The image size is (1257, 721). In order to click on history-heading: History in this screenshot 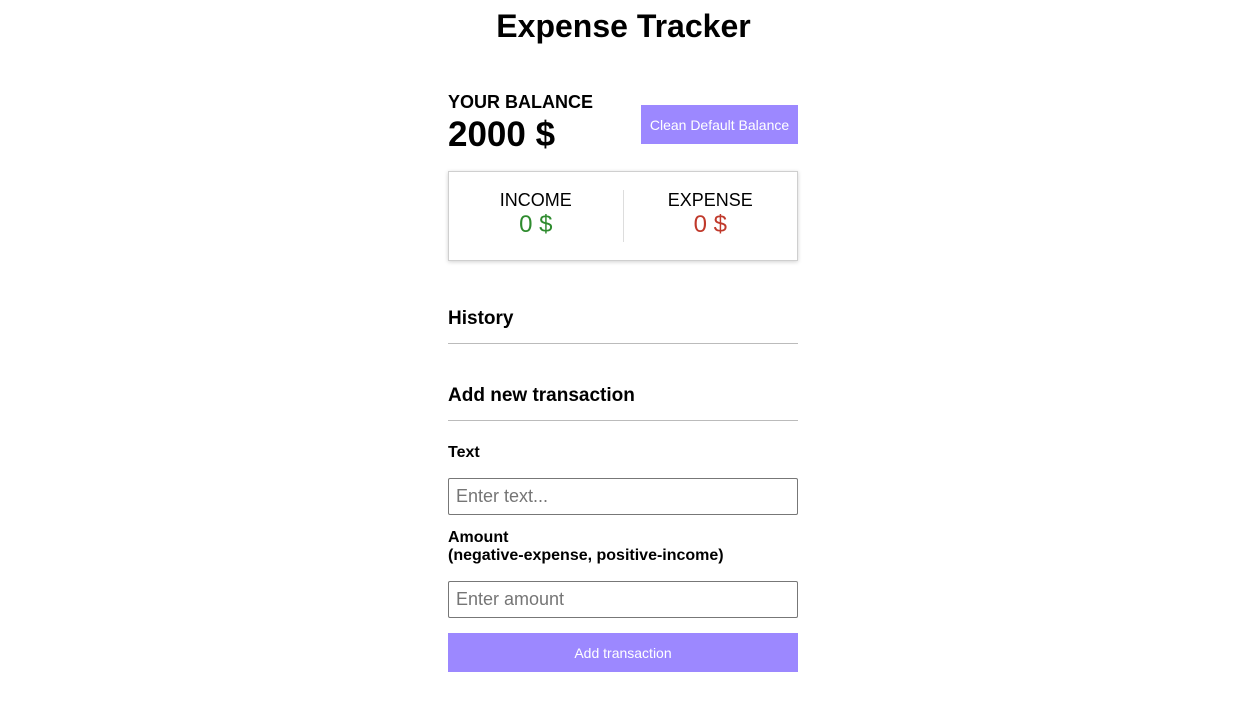, I will do `click(623, 325)`.